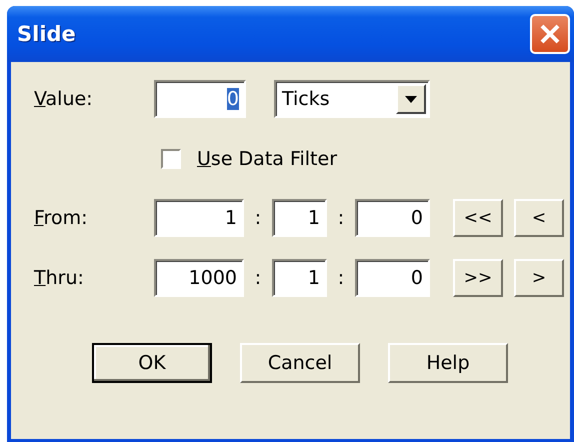 Image resolution: width=574 pixels, height=442 pixels. Describe the element at coordinates (46, 34) in the screenshot. I see `window-title: Slide` at that location.